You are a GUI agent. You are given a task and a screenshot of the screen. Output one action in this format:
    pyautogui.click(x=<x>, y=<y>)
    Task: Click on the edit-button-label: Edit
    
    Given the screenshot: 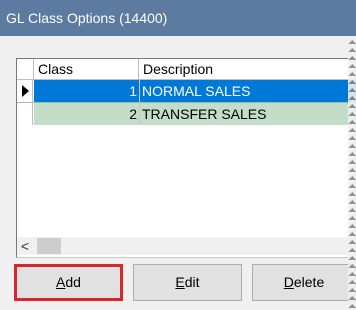 What is the action you would take?
    pyautogui.click(x=187, y=282)
    